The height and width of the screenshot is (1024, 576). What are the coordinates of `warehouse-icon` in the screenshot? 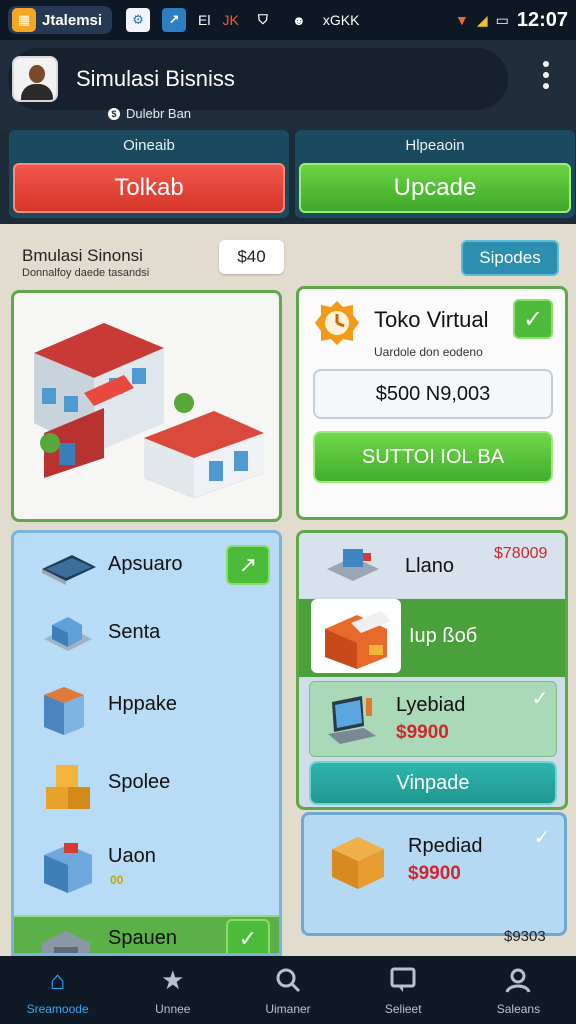 It's located at (66, 942).